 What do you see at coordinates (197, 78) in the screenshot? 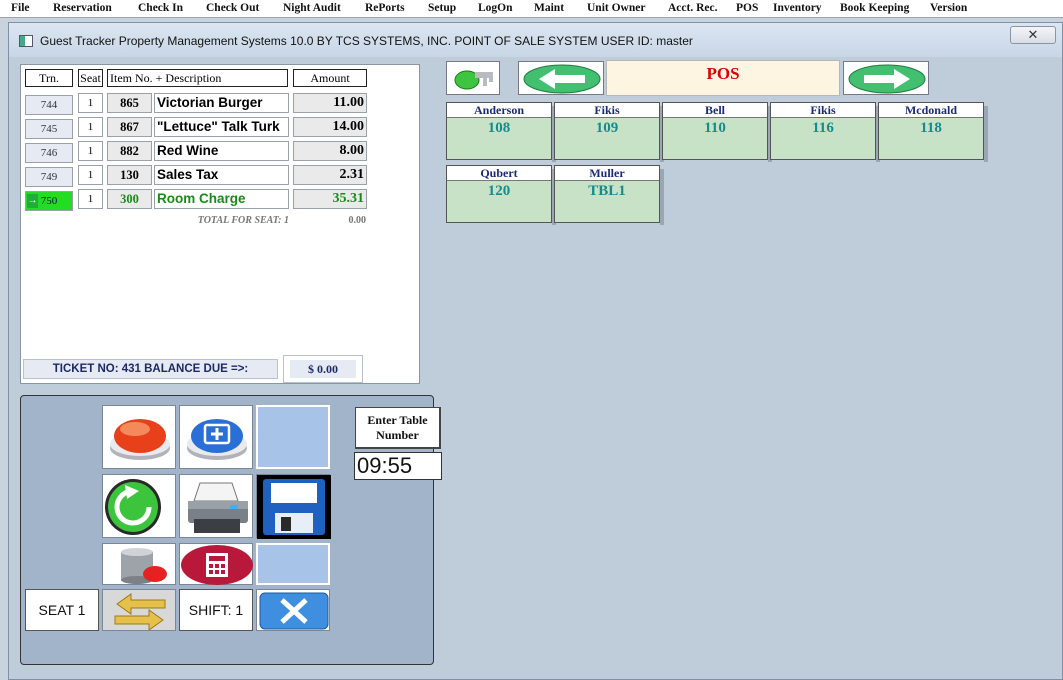
I see `header-item: Item No. + Description` at bounding box center [197, 78].